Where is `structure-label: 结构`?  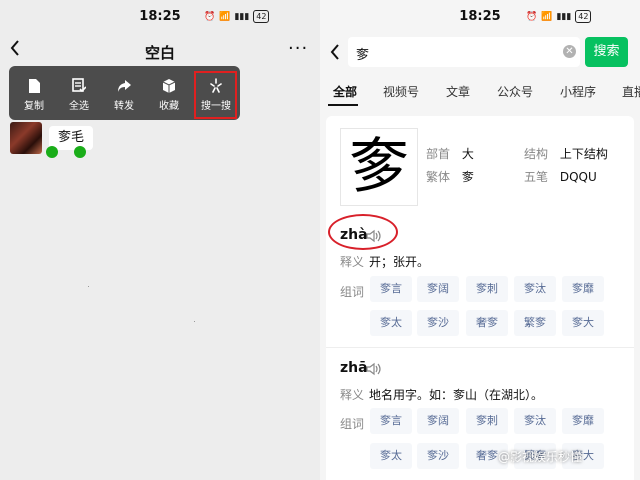
structure-label: 结构 is located at coordinates (536, 154).